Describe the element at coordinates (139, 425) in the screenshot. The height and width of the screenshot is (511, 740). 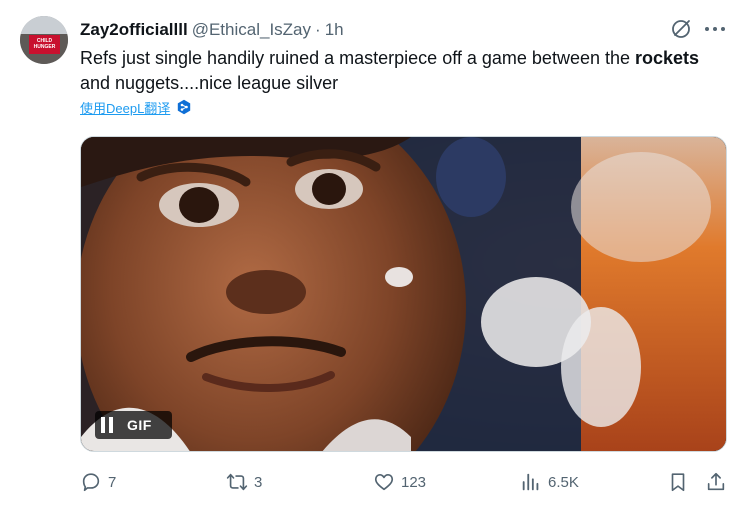
I see `gif-label: GIF` at that location.